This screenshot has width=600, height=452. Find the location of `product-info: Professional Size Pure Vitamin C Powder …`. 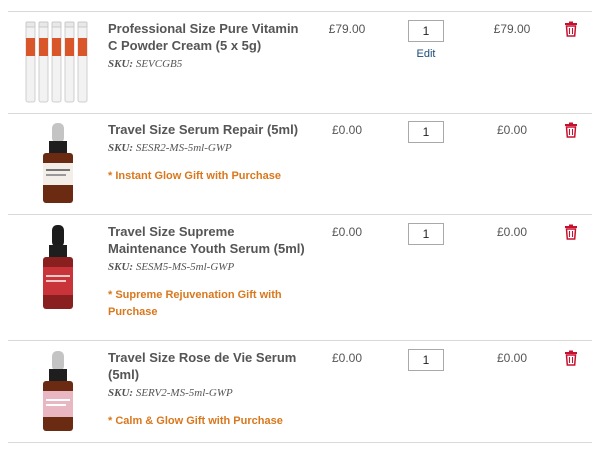

product-info: Professional Size Pure Vitamin C Powder … is located at coordinates (208, 45).